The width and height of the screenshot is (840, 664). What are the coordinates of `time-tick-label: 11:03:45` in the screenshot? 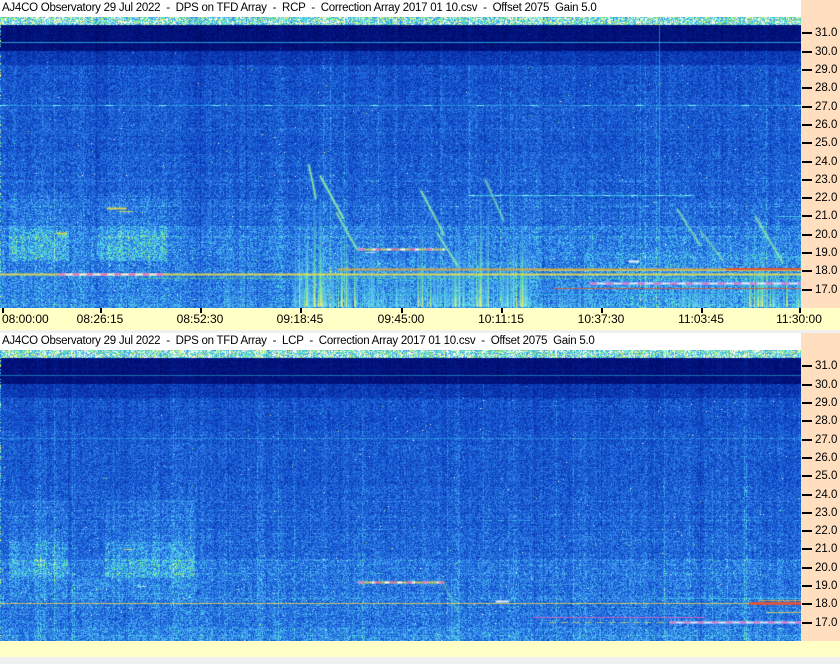 It's located at (701, 319).